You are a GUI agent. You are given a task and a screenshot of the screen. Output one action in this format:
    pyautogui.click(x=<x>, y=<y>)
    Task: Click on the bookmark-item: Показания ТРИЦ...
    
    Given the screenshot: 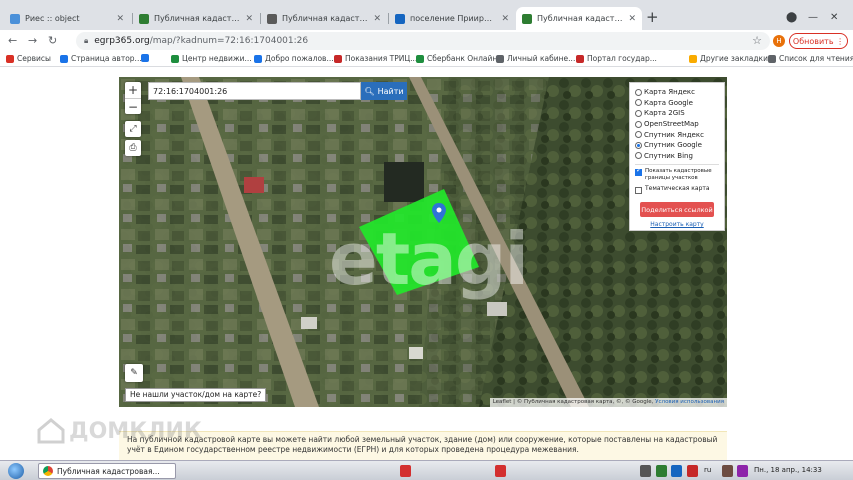 What is the action you would take?
    pyautogui.click(x=375, y=58)
    